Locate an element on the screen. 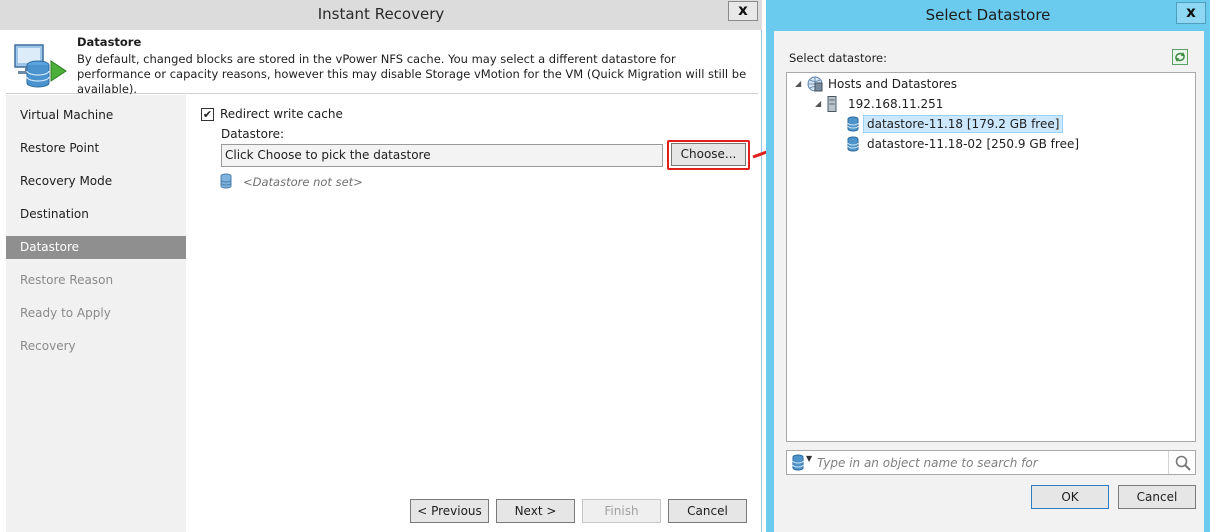  redirect-write-cache-label: Redirect write cache is located at coordinates (281, 114).